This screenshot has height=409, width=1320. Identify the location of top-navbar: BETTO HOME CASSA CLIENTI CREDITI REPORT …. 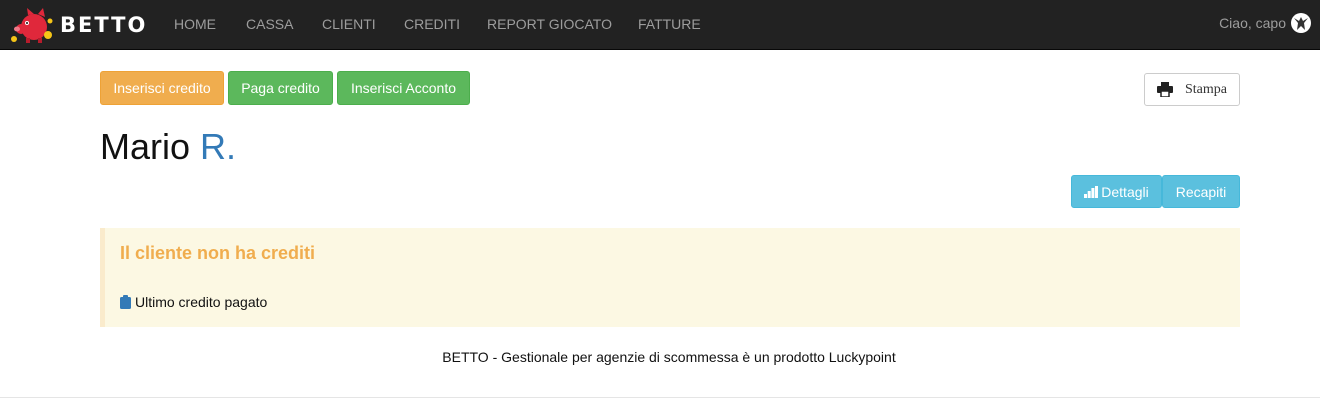
(660, 25).